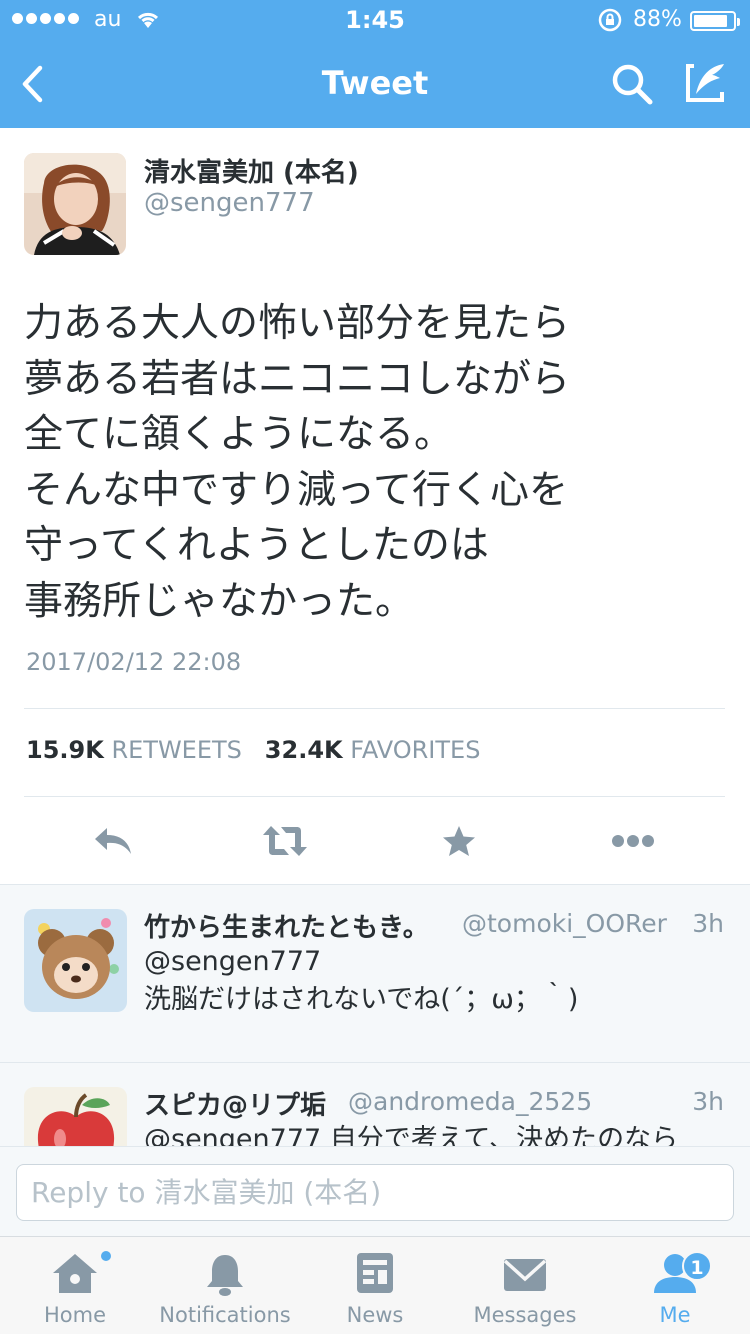  I want to click on retweets-stat: 15.9K RETWEETS, so click(134, 750).